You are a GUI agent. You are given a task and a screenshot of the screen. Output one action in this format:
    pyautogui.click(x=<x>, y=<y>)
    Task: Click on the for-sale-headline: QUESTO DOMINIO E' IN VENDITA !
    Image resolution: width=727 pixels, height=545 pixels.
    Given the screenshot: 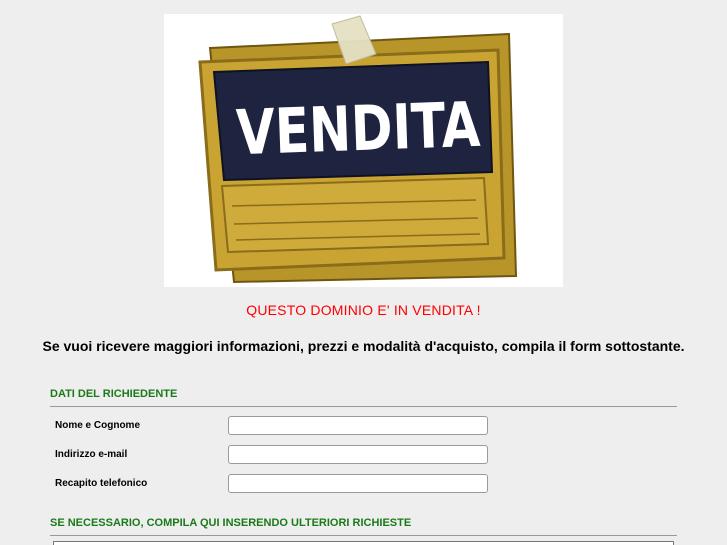 What is the action you would take?
    pyautogui.click(x=363, y=310)
    